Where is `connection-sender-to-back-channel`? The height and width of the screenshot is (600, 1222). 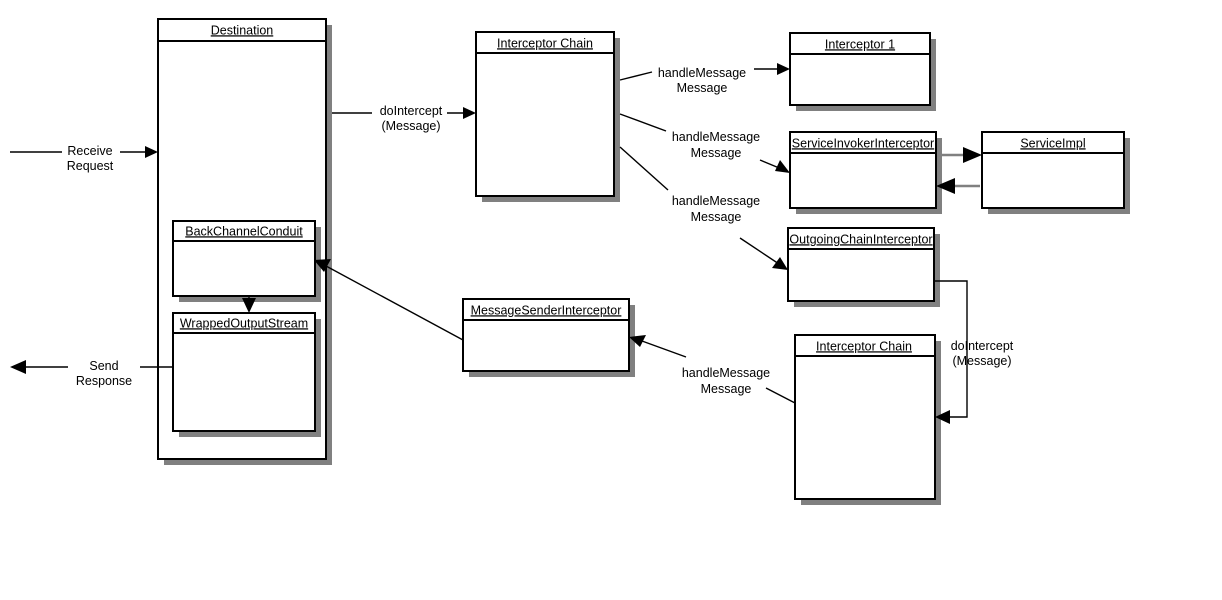 connection-sender-to-back-channel is located at coordinates (389, 300).